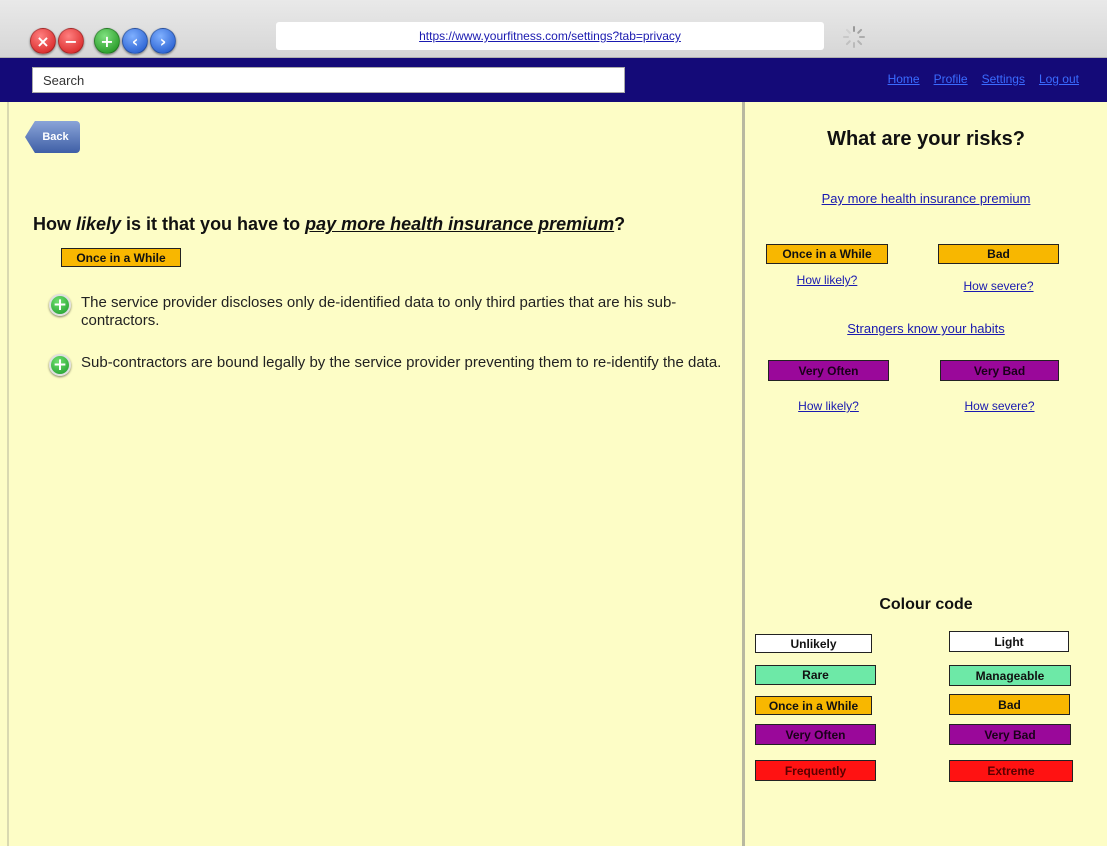  What do you see at coordinates (926, 198) in the screenshot?
I see `risk-link-health-insurance: Pay more health insurance premium` at bounding box center [926, 198].